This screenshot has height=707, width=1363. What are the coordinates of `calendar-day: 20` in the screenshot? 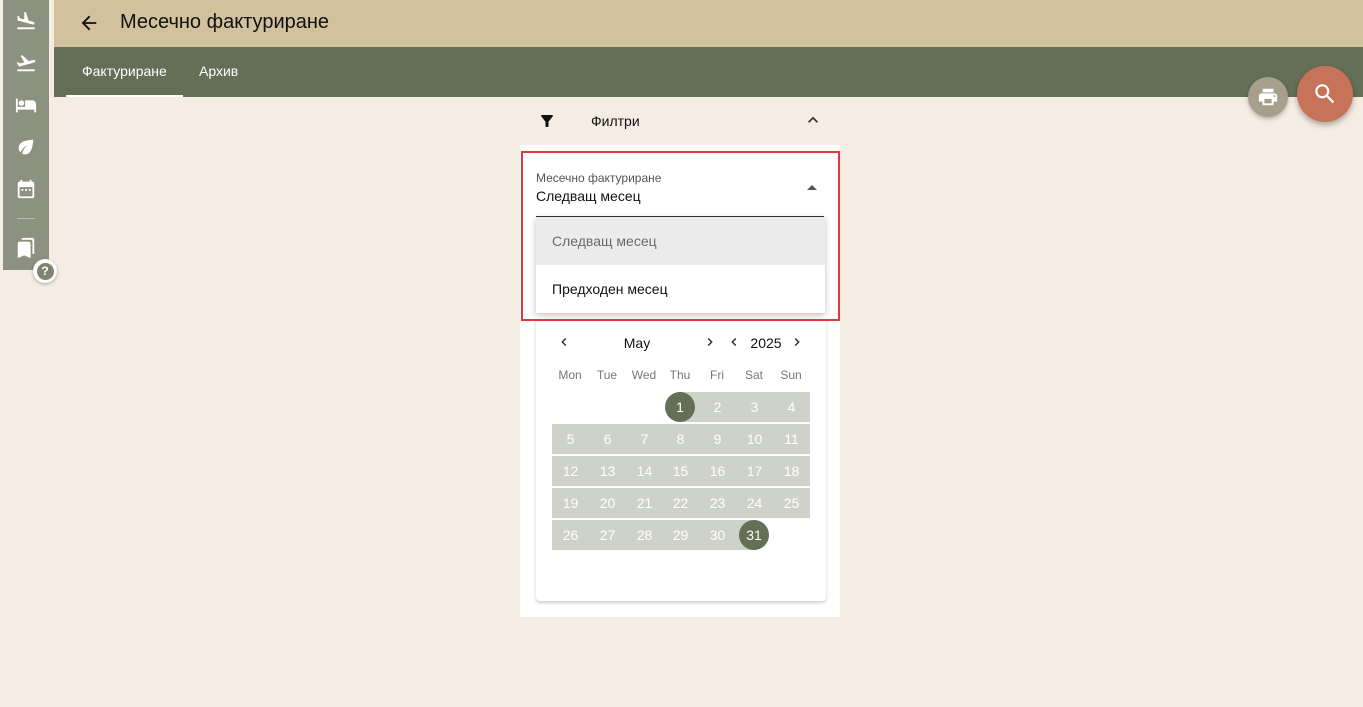 It's located at (607, 503).